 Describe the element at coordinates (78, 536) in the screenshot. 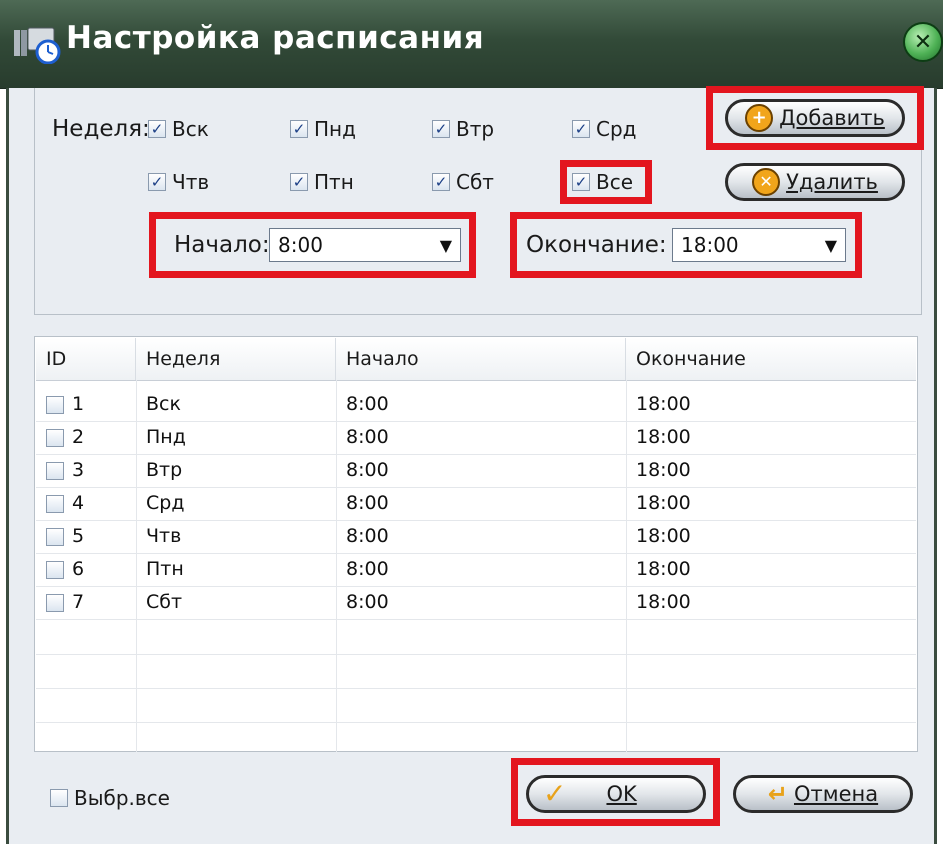

I see `row-id: 5` at that location.